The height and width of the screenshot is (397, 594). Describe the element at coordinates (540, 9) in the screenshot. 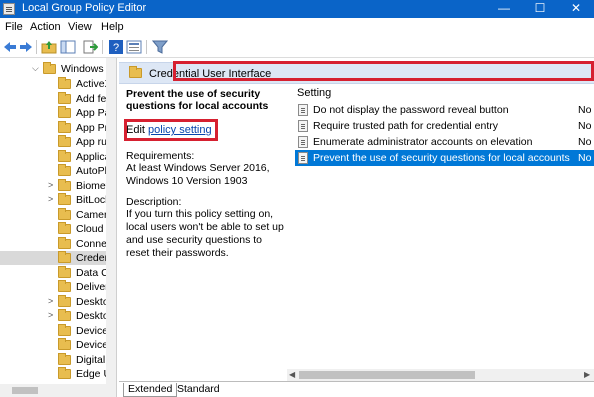

I see `maximize-button: ☐` at that location.